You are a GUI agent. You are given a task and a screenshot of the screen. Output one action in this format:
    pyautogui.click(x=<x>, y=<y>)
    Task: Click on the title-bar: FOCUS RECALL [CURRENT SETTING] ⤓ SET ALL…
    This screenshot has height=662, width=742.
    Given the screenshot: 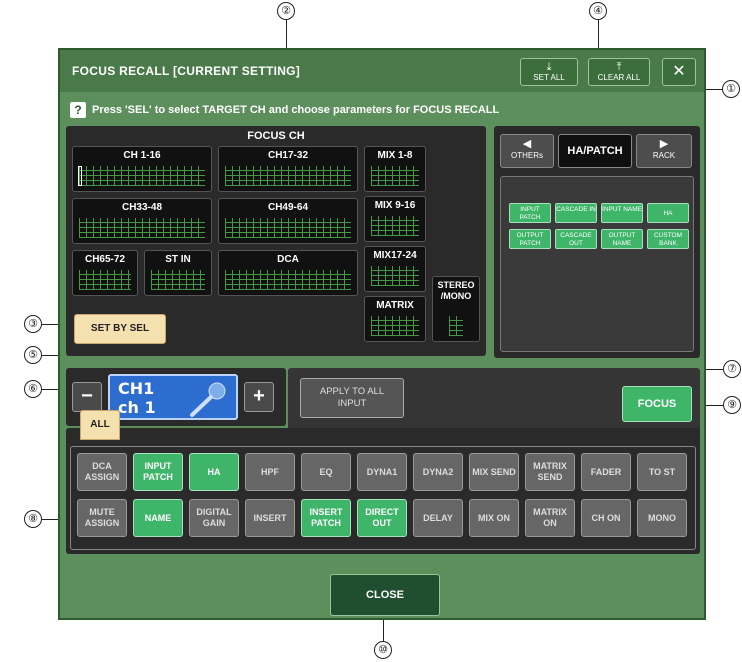 What is the action you would take?
    pyautogui.click(x=382, y=71)
    